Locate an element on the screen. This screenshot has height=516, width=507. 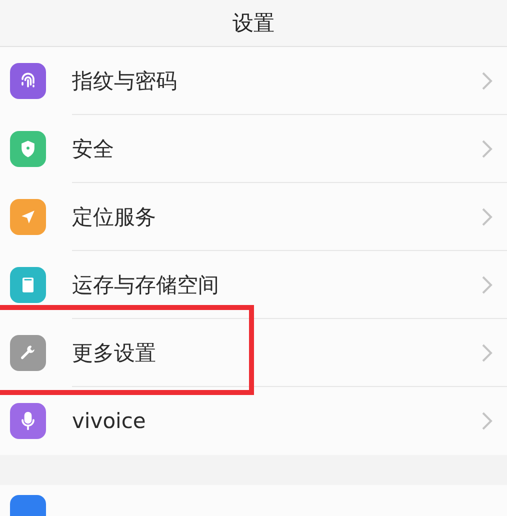
settings-item-label: vivoice is located at coordinates (276, 421).